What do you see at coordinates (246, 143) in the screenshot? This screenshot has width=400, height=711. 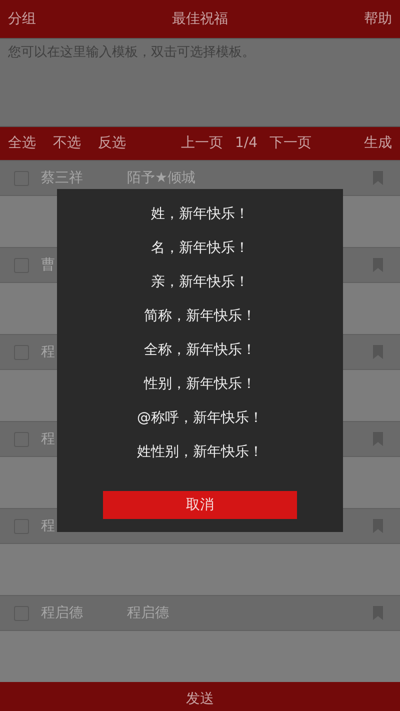 I see `page-indicator: 1/4` at bounding box center [246, 143].